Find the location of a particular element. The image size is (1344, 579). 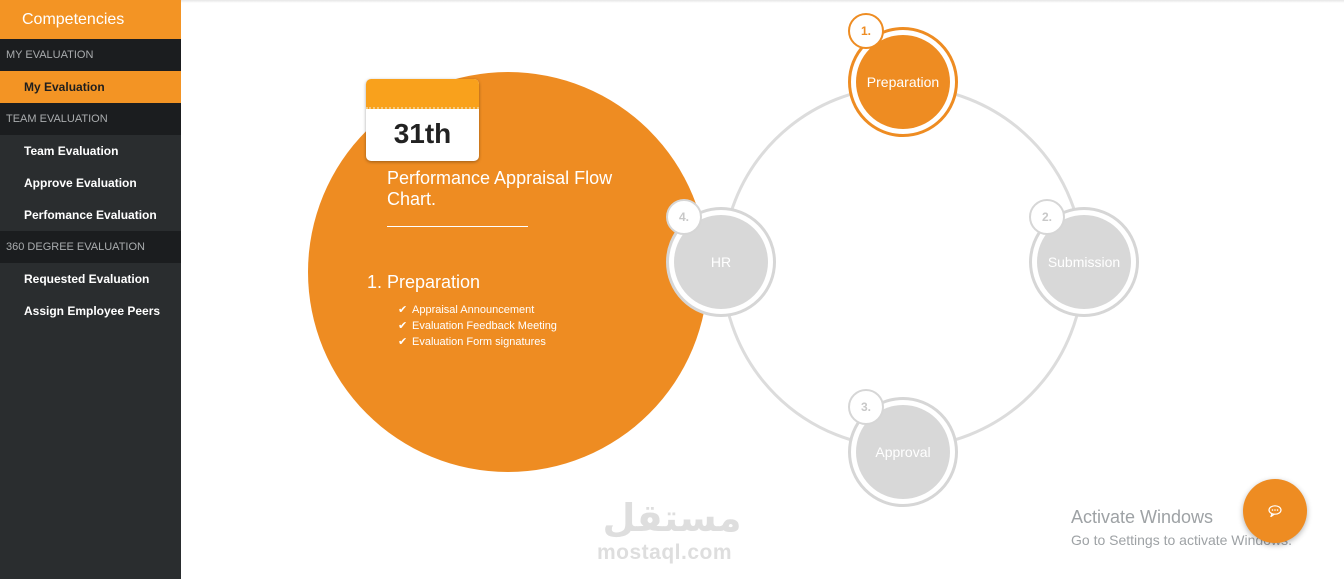

chat-button is located at coordinates (1275, 511).